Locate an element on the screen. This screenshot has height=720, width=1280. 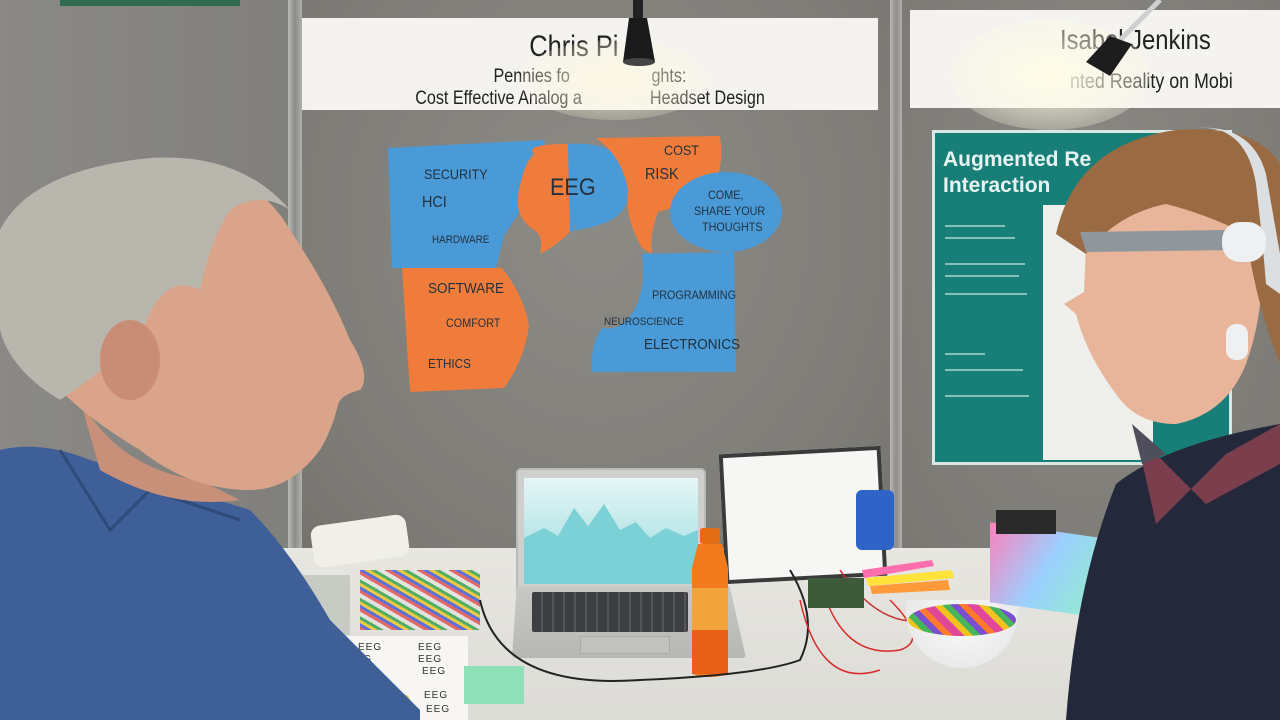
map-label-neuroscience: NEUROSCIENCE is located at coordinates (644, 322).